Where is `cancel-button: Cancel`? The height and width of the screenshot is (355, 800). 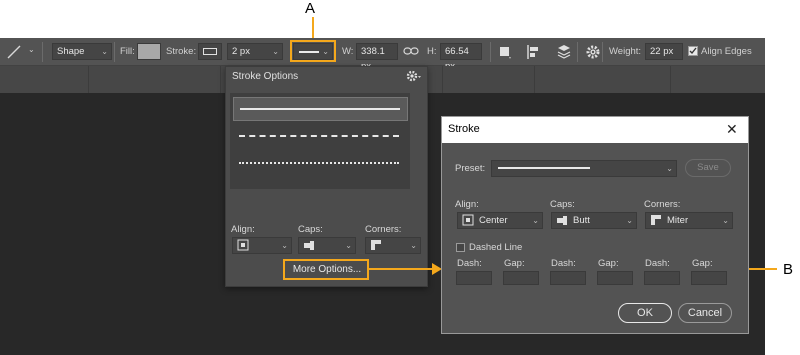 cancel-button: Cancel is located at coordinates (705, 313).